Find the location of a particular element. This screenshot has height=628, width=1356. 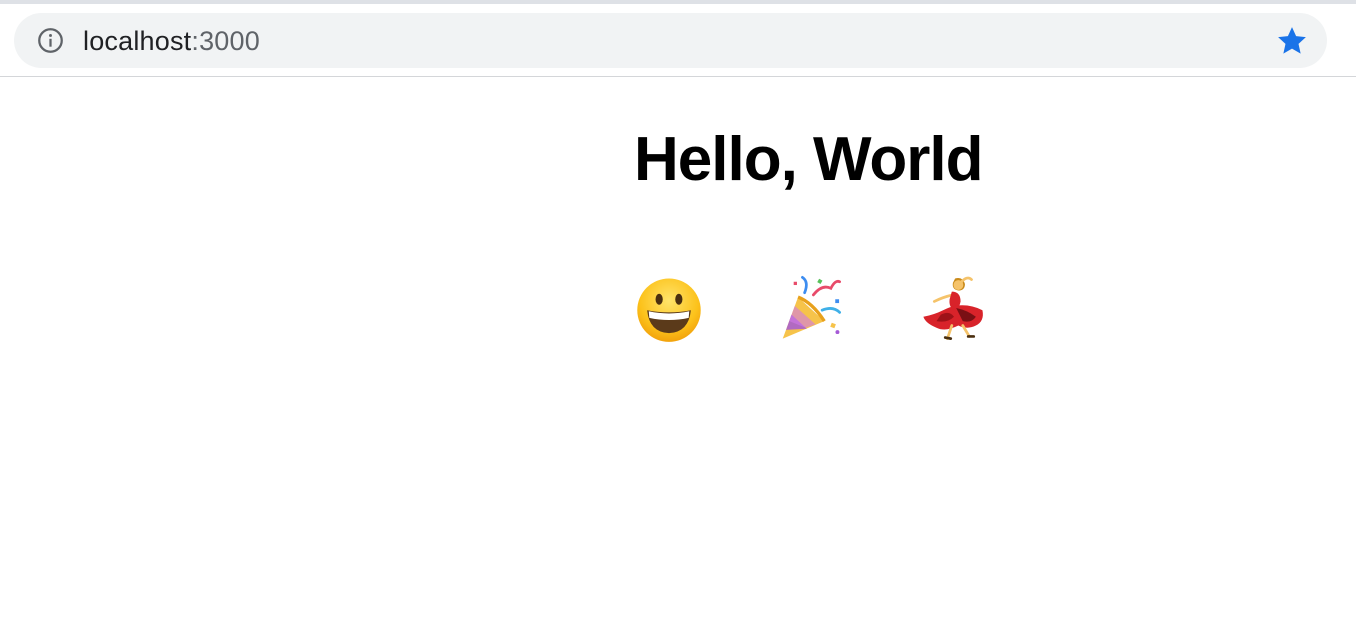

browser-toolbar: localhost:3000 is located at coordinates (678, 40).